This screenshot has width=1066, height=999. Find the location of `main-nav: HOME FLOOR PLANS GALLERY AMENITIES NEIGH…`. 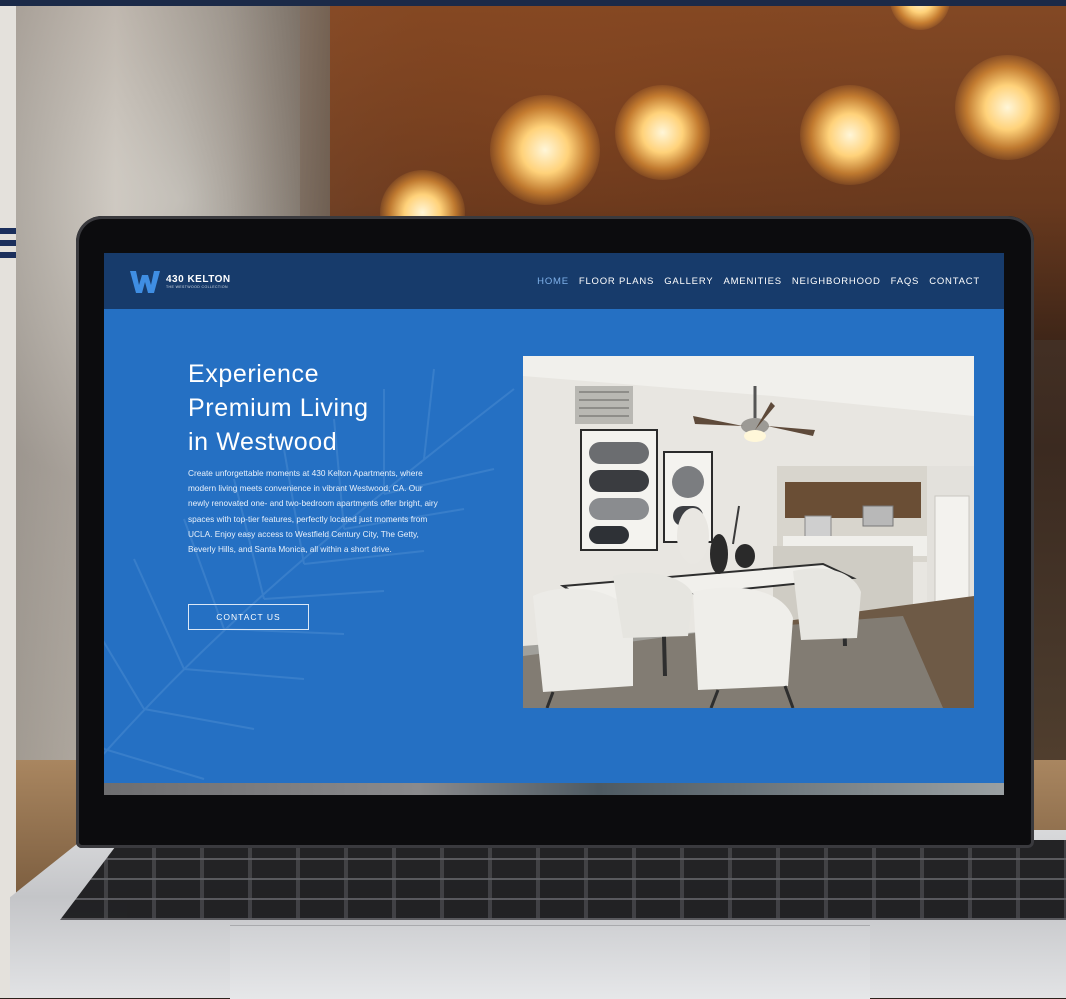

main-nav: HOME FLOOR PLANS GALLERY AMENITIES NEIGH… is located at coordinates (758, 281).